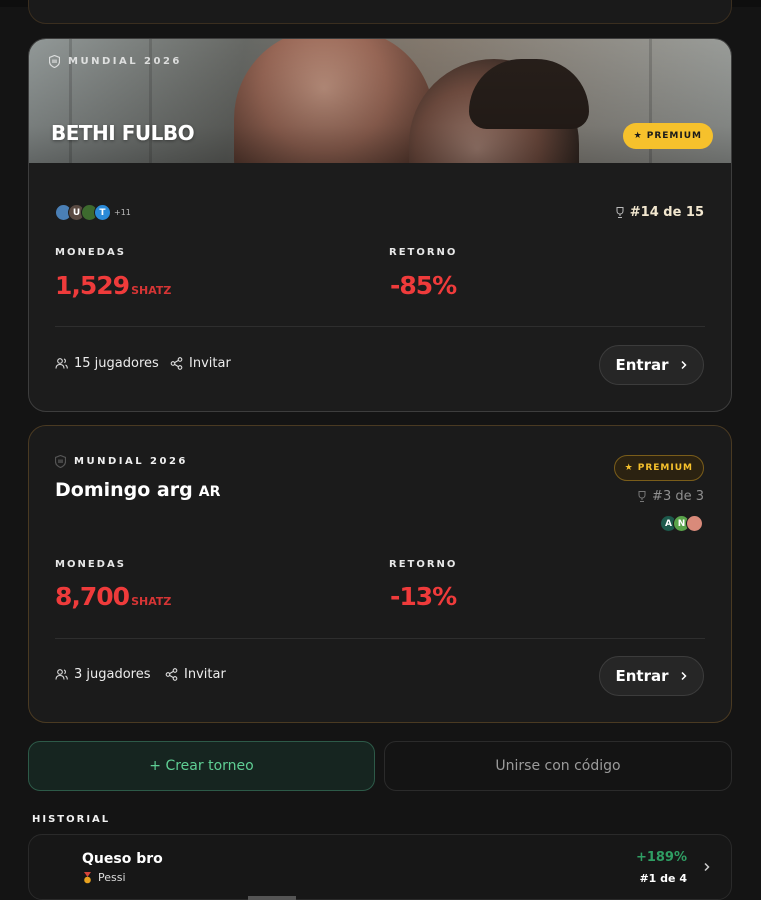 The width and height of the screenshot is (761, 900). I want to click on rank-label: #14 de 15, so click(666, 212).